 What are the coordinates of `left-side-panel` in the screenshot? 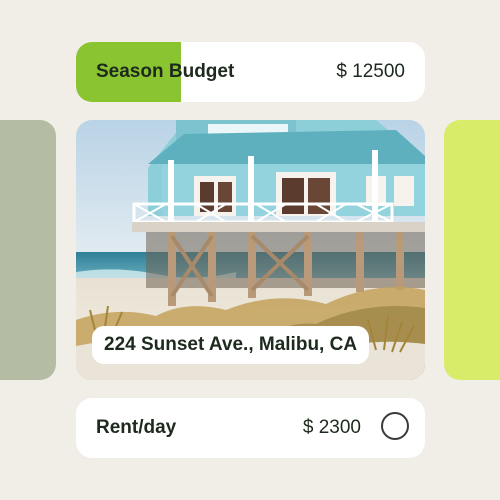 It's located at (28, 250).